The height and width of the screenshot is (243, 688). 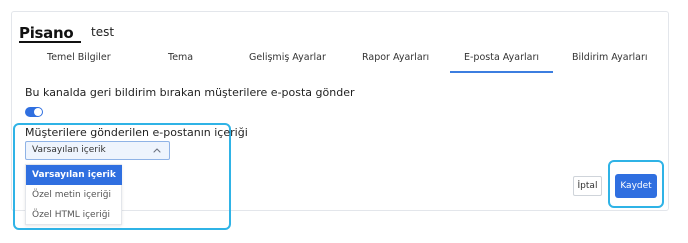 I want to click on dropdown-option-ozel-metin: Özel metin içeriği, so click(x=74, y=195).